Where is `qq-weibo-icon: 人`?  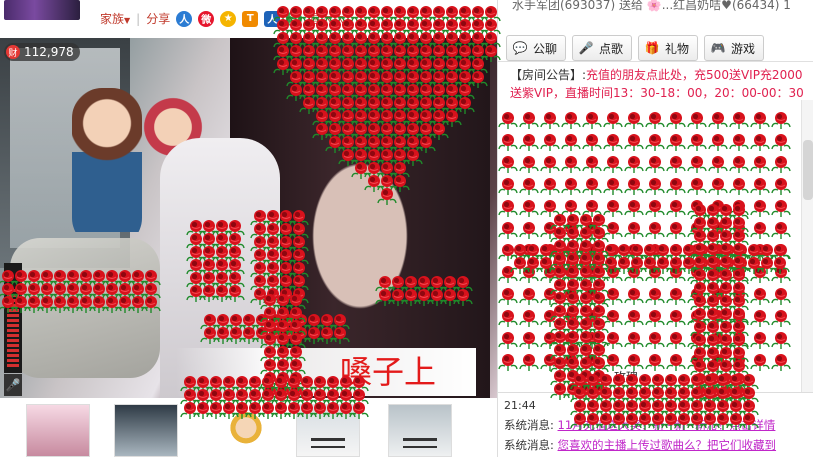 qq-weibo-icon: 人 is located at coordinates (184, 18).